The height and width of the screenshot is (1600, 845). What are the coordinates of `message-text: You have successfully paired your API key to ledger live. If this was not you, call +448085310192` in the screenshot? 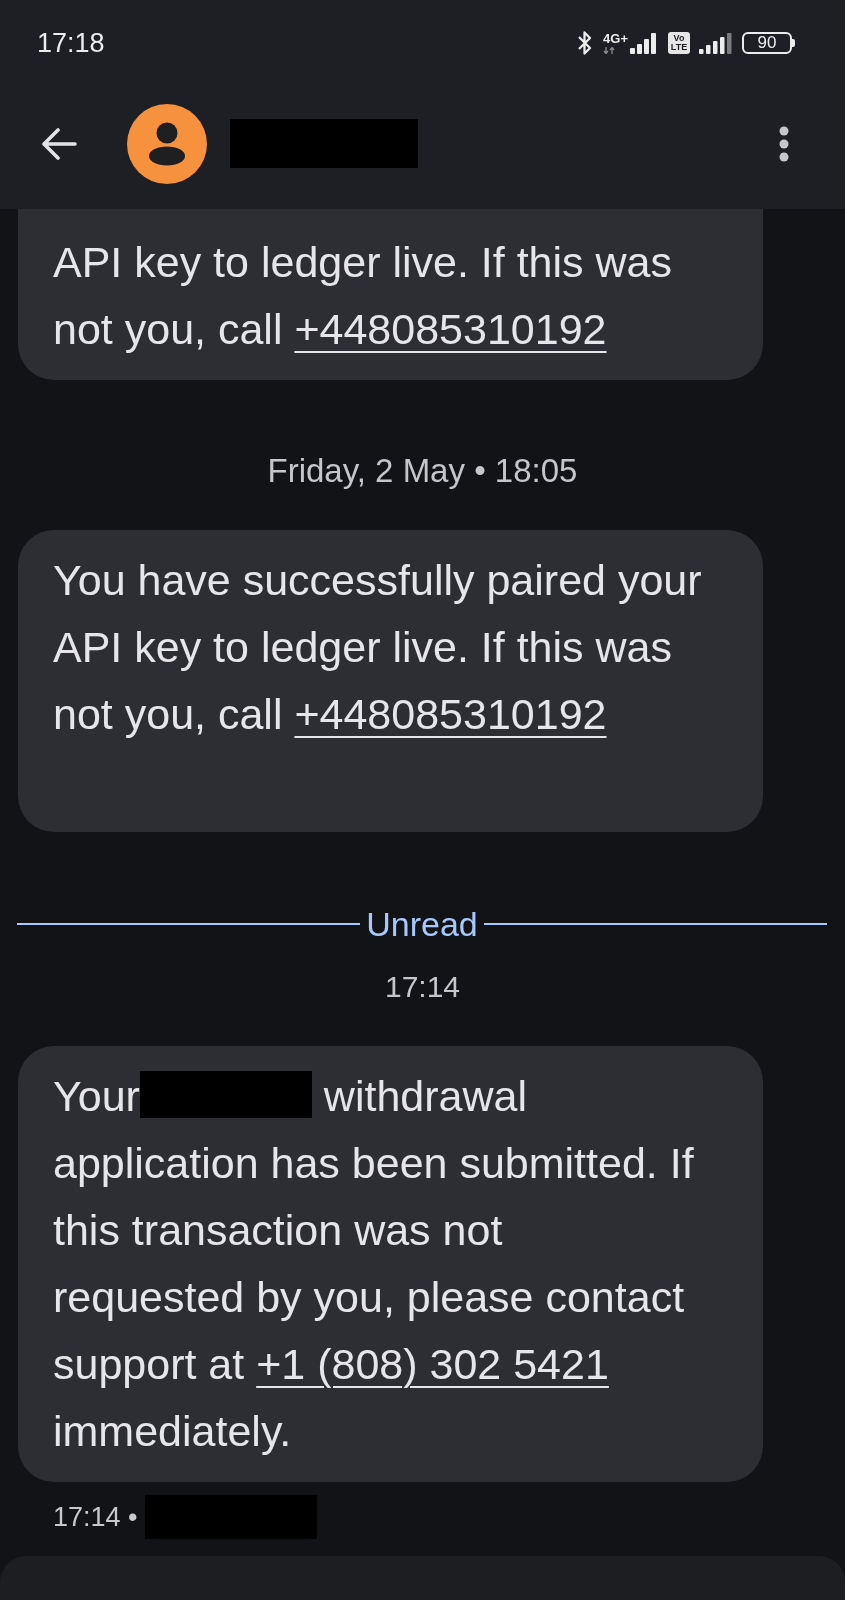 It's located at (378, 647).